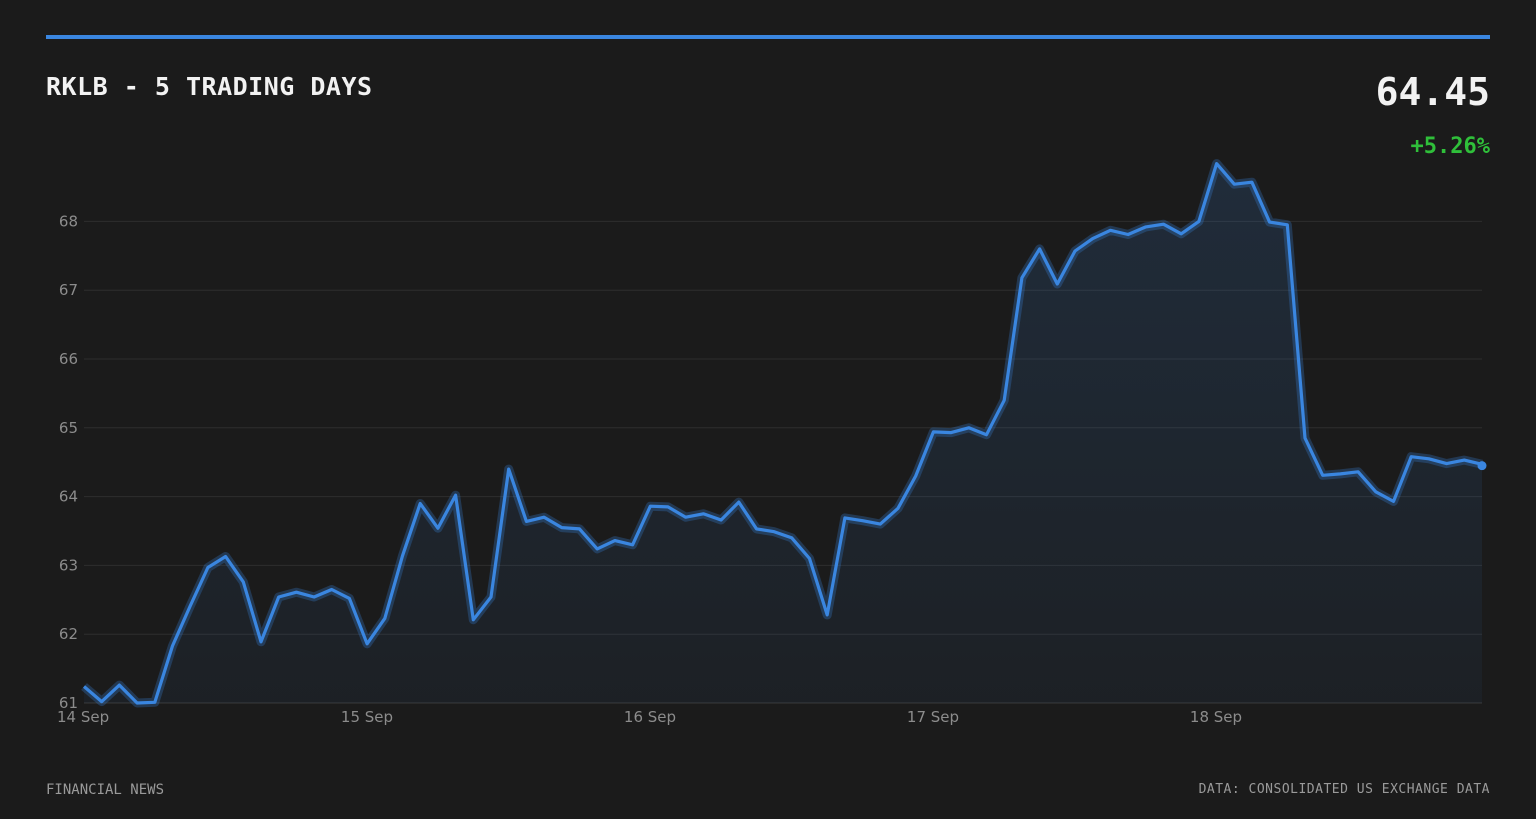  Describe the element at coordinates (68, 497) in the screenshot. I see `y-tick-label: 64` at that location.